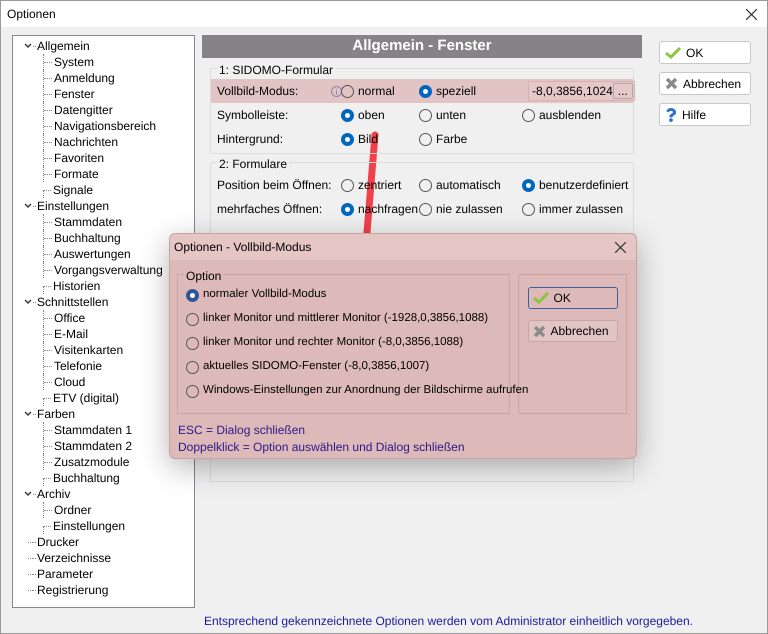 This screenshot has height=634, width=768. What do you see at coordinates (76, 286) in the screenshot?
I see `tree-item: Historien` at bounding box center [76, 286].